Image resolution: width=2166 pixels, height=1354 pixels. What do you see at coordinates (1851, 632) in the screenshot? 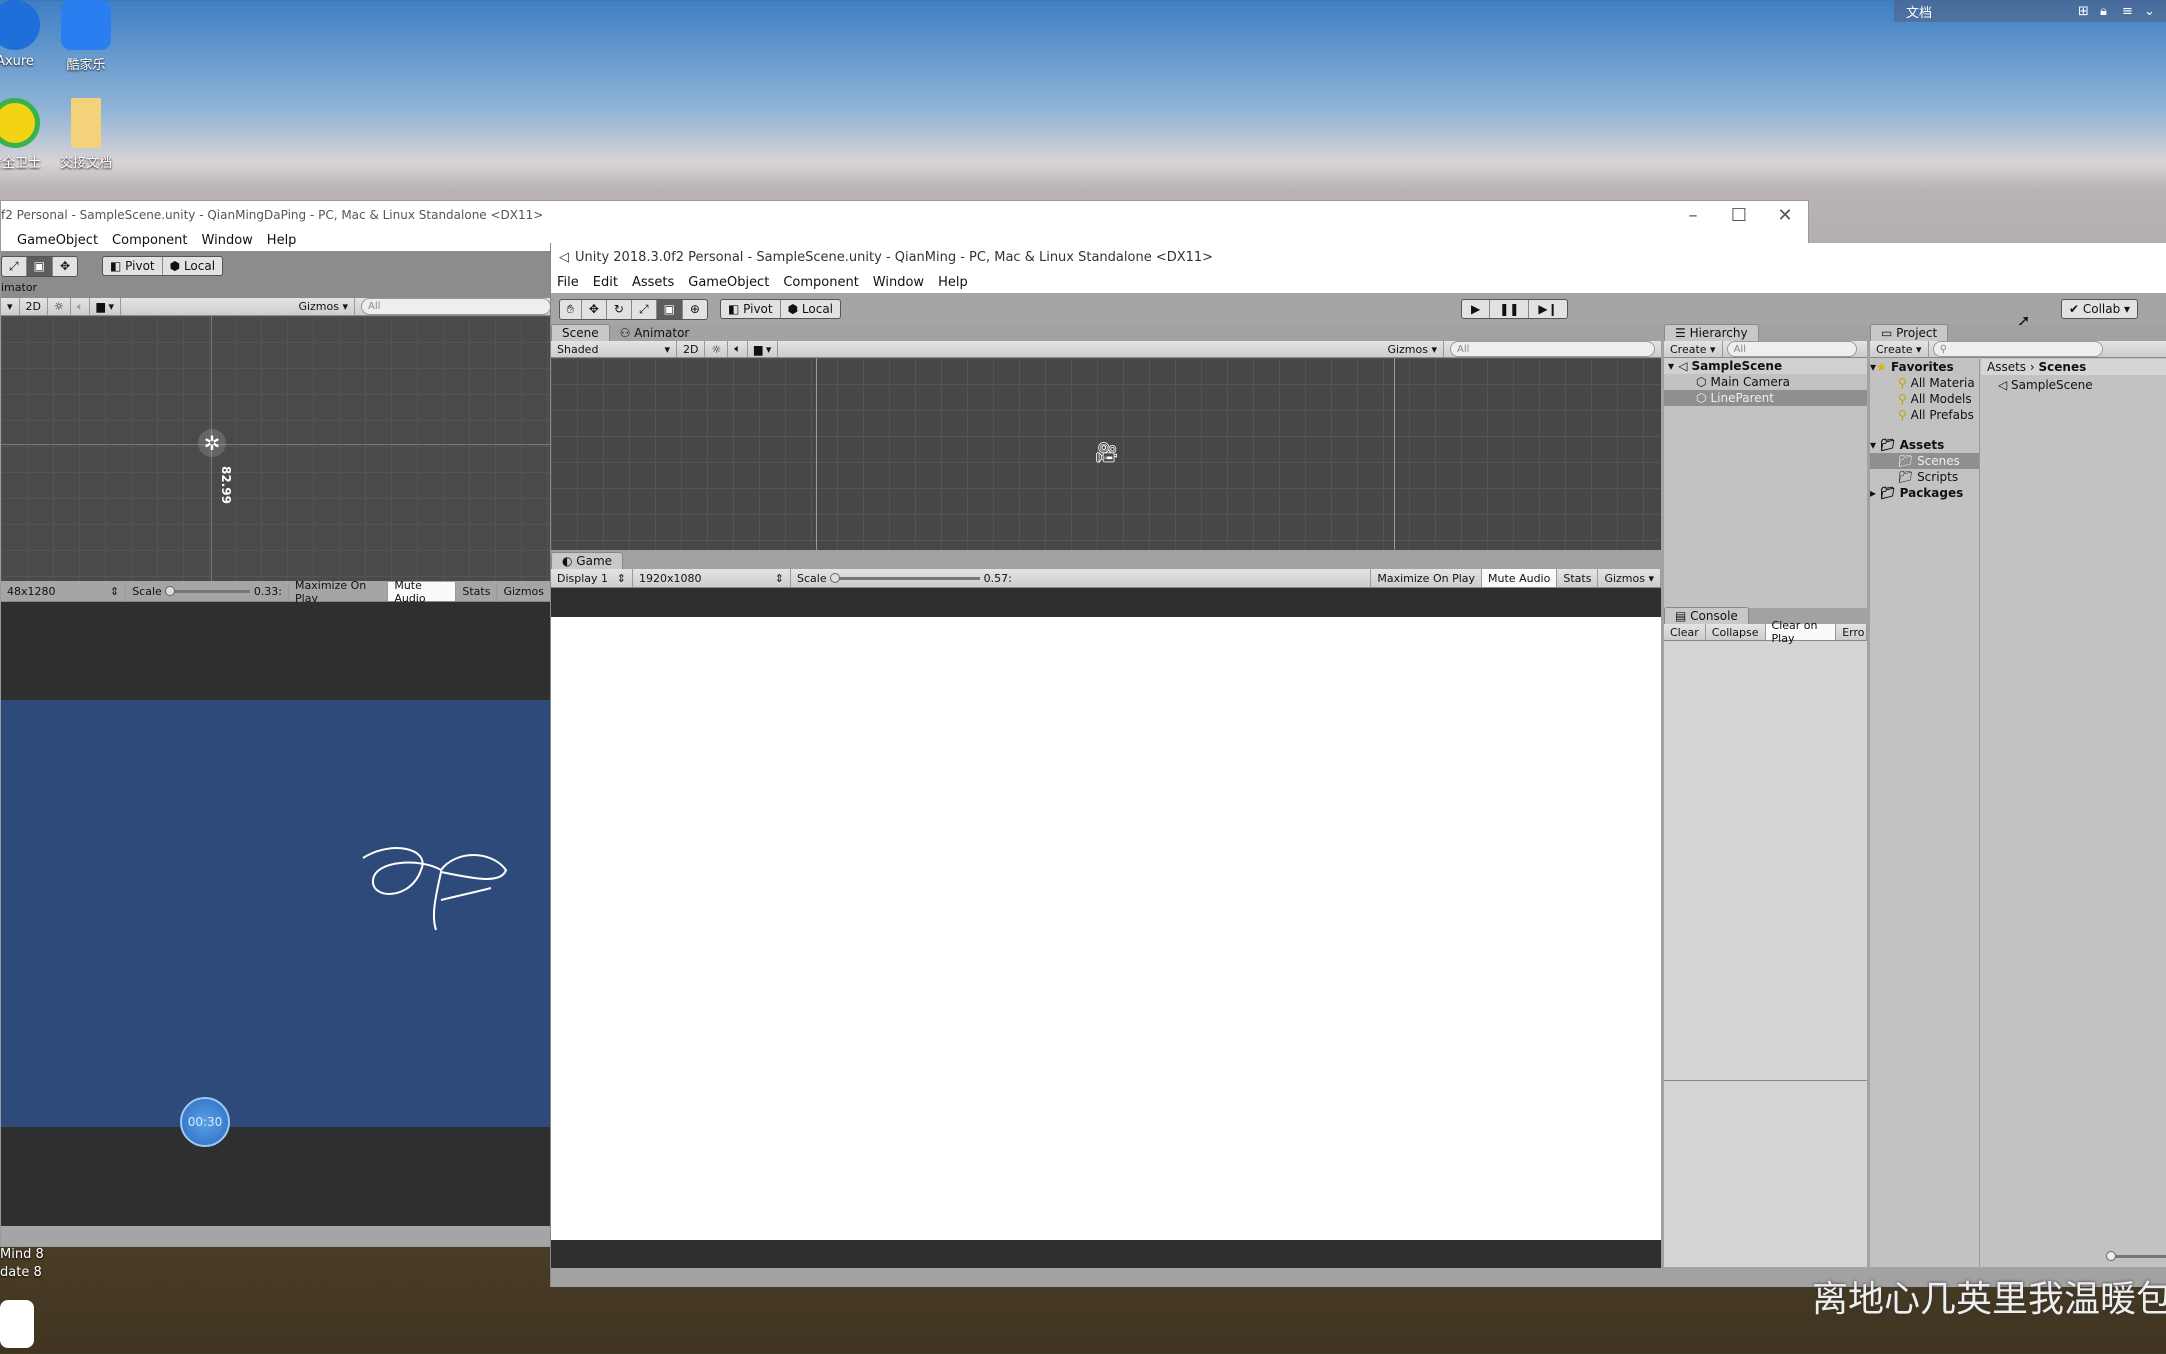
I see `console-error-pause-button: Erro` at bounding box center [1851, 632].